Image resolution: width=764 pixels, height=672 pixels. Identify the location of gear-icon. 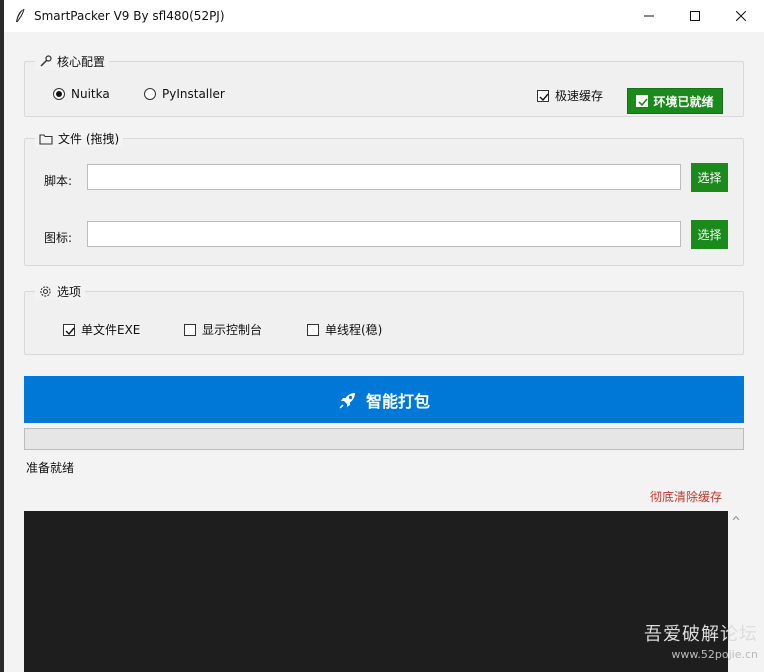
(45, 291).